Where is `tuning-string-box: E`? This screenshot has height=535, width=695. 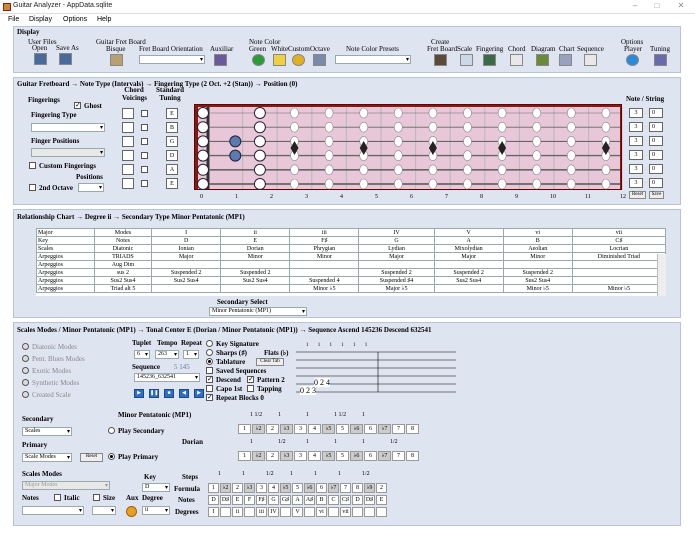 tuning-string-box: E is located at coordinates (172, 113).